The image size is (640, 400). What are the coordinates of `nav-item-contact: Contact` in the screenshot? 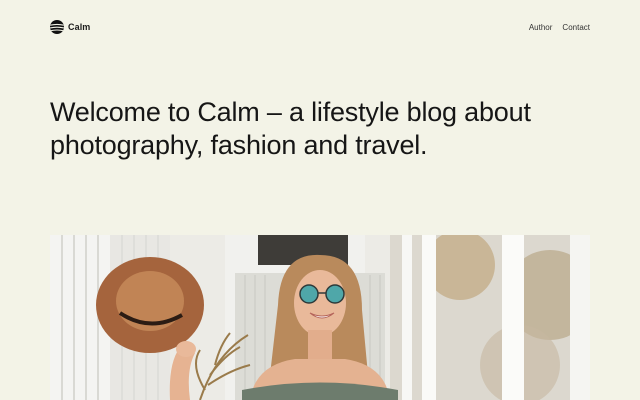 It's located at (576, 27).